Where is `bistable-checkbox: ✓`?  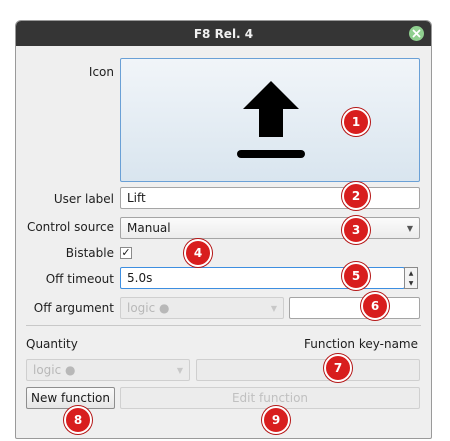 bistable-checkbox: ✓ is located at coordinates (126, 253).